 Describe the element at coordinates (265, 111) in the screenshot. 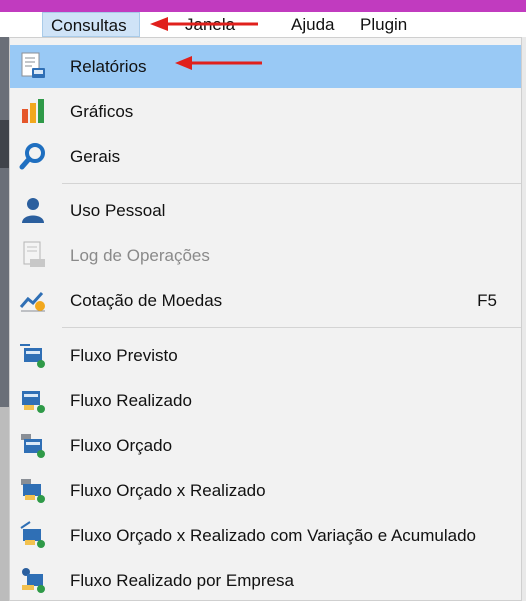

I see `menu-item-graficos: Gráficos` at that location.